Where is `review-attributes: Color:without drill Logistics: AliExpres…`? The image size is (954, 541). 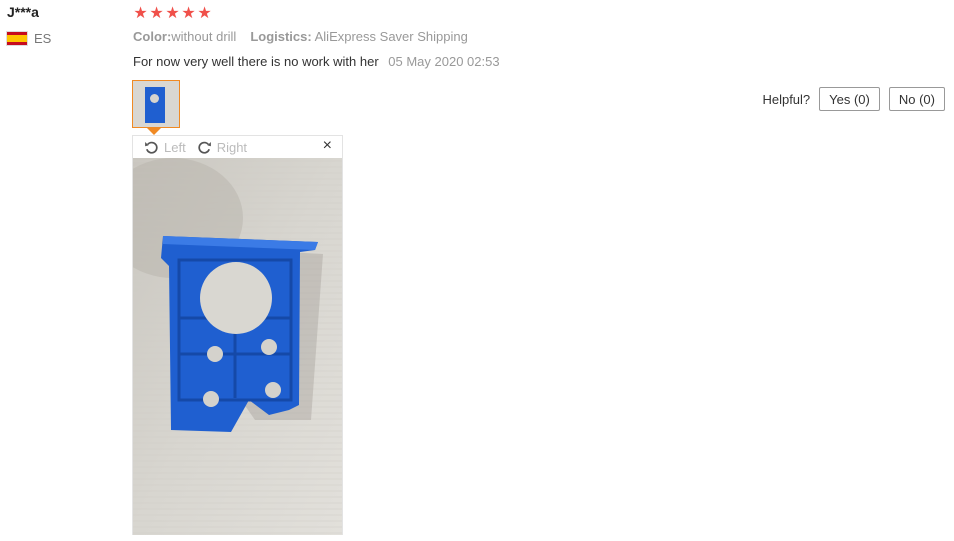
review-attributes: Color:without drill Logistics: AliExpres… is located at coordinates (300, 36).